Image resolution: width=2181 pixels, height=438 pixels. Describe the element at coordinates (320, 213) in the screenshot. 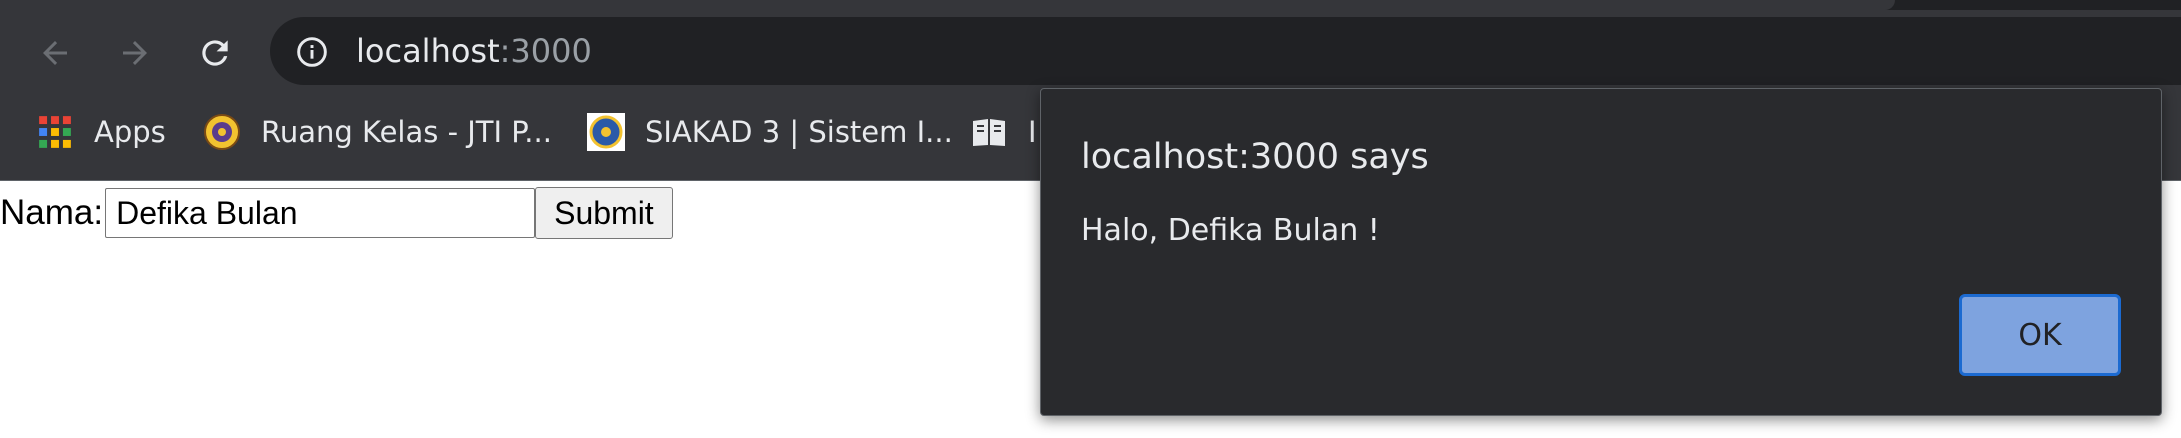

I see `name-input` at that location.